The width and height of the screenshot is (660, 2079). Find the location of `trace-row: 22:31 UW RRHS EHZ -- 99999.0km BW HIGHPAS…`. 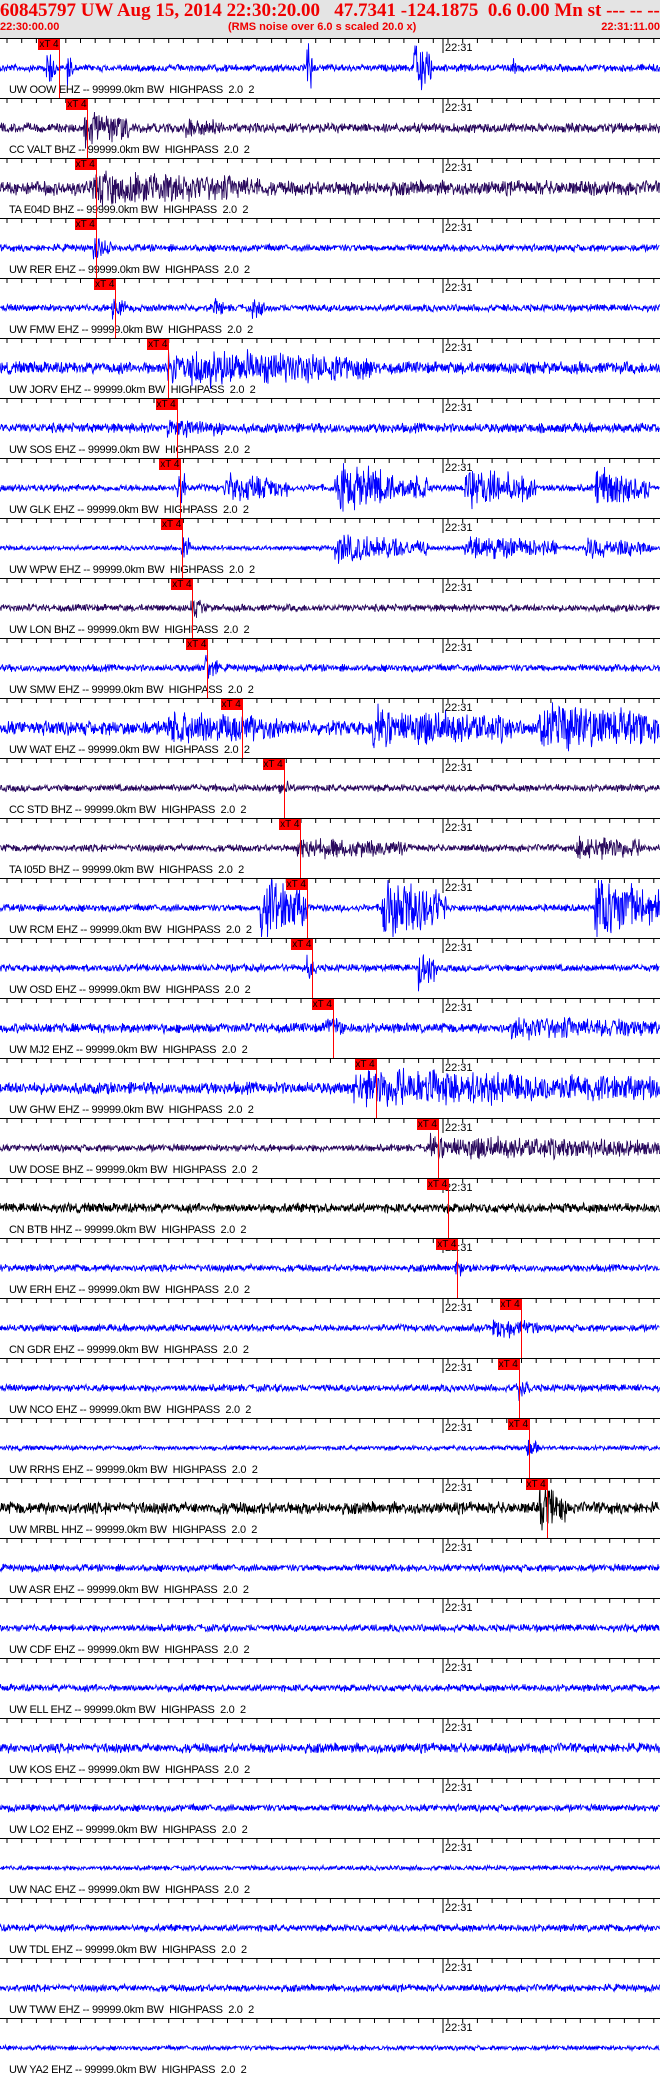

trace-row: 22:31 UW RRHS EHZ -- 99999.0km BW HIGHPAS… is located at coordinates (330, 1448).